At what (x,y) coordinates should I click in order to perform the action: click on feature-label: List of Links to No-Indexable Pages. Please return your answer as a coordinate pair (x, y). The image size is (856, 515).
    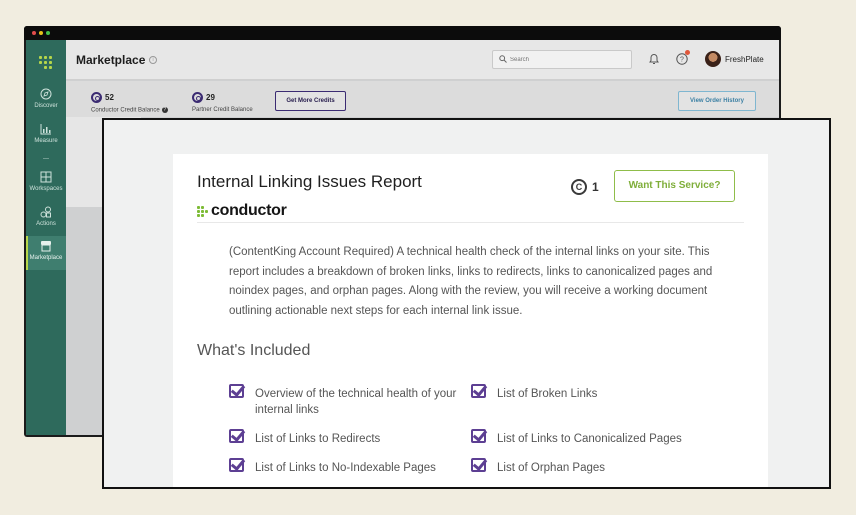
    Looking at the image, I should click on (345, 468).